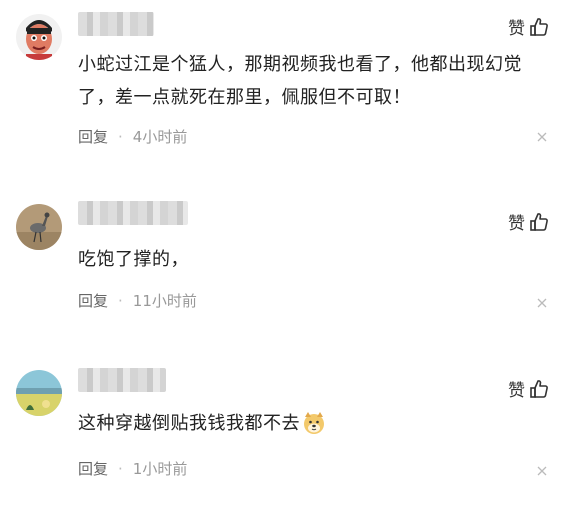 The width and height of the screenshot is (565, 526). I want to click on comment-text-body: 这种穿越倒贴我钱我都不去, so click(189, 423).